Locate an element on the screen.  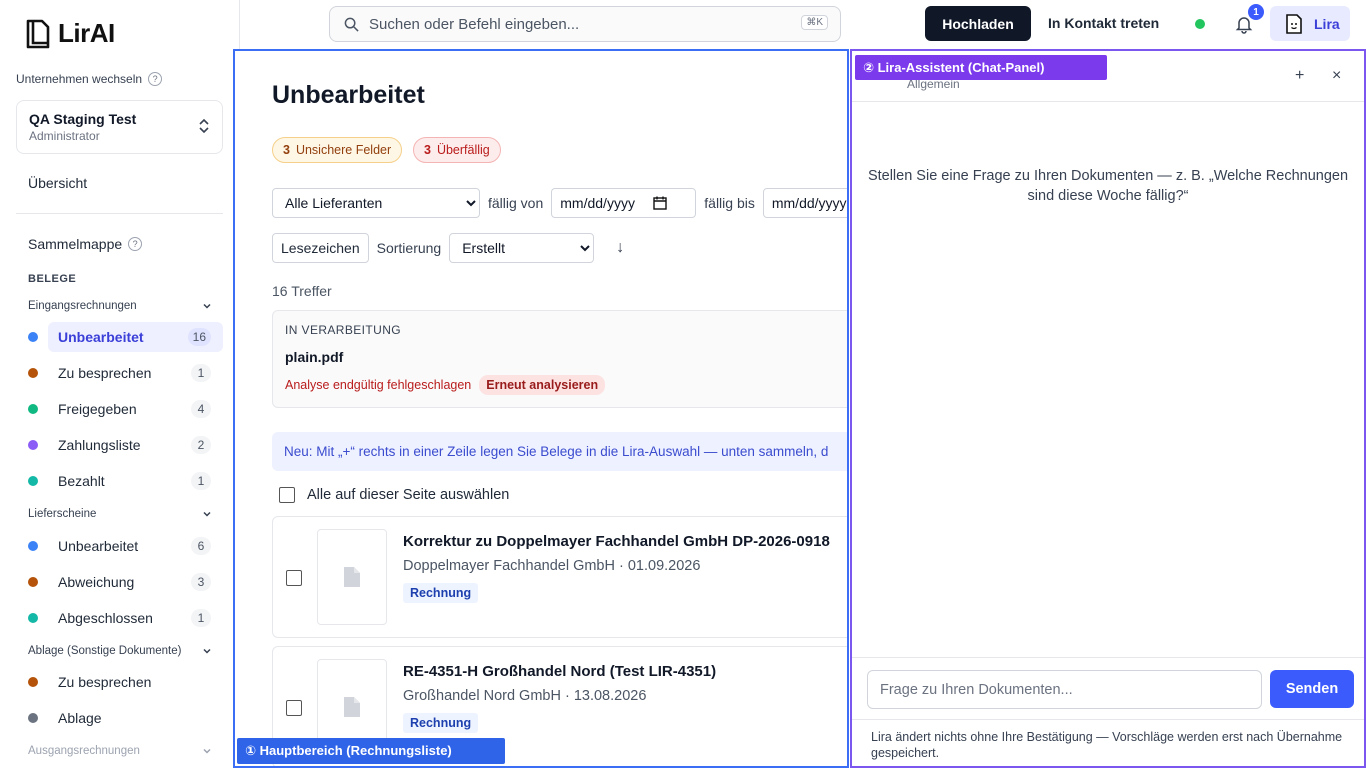
sidebar-item-overview: Übersicht is located at coordinates (57, 183).